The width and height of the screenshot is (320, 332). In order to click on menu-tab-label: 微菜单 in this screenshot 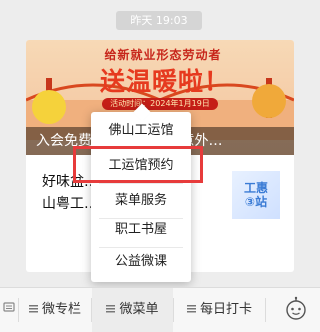, I will do `click(139, 309)`.